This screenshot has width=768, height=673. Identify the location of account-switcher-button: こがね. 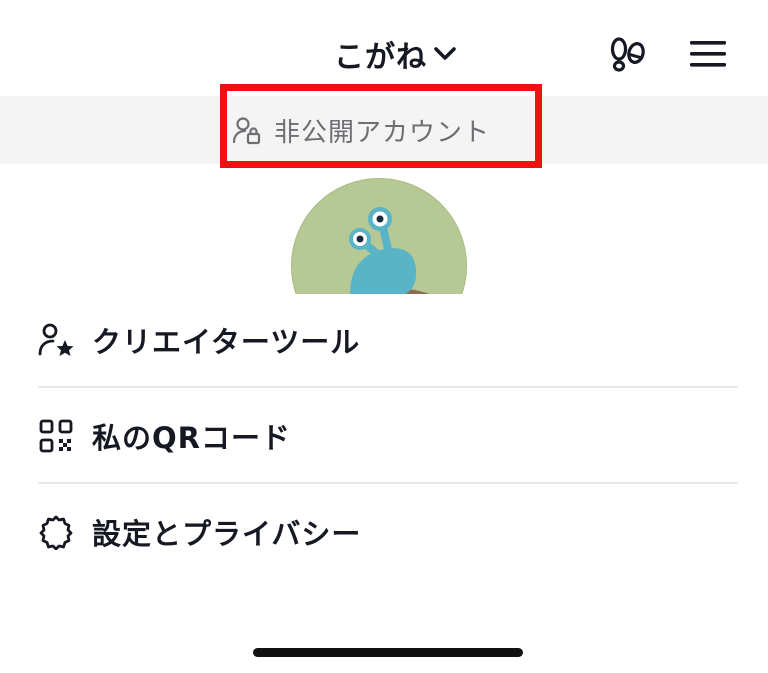
(395, 54).